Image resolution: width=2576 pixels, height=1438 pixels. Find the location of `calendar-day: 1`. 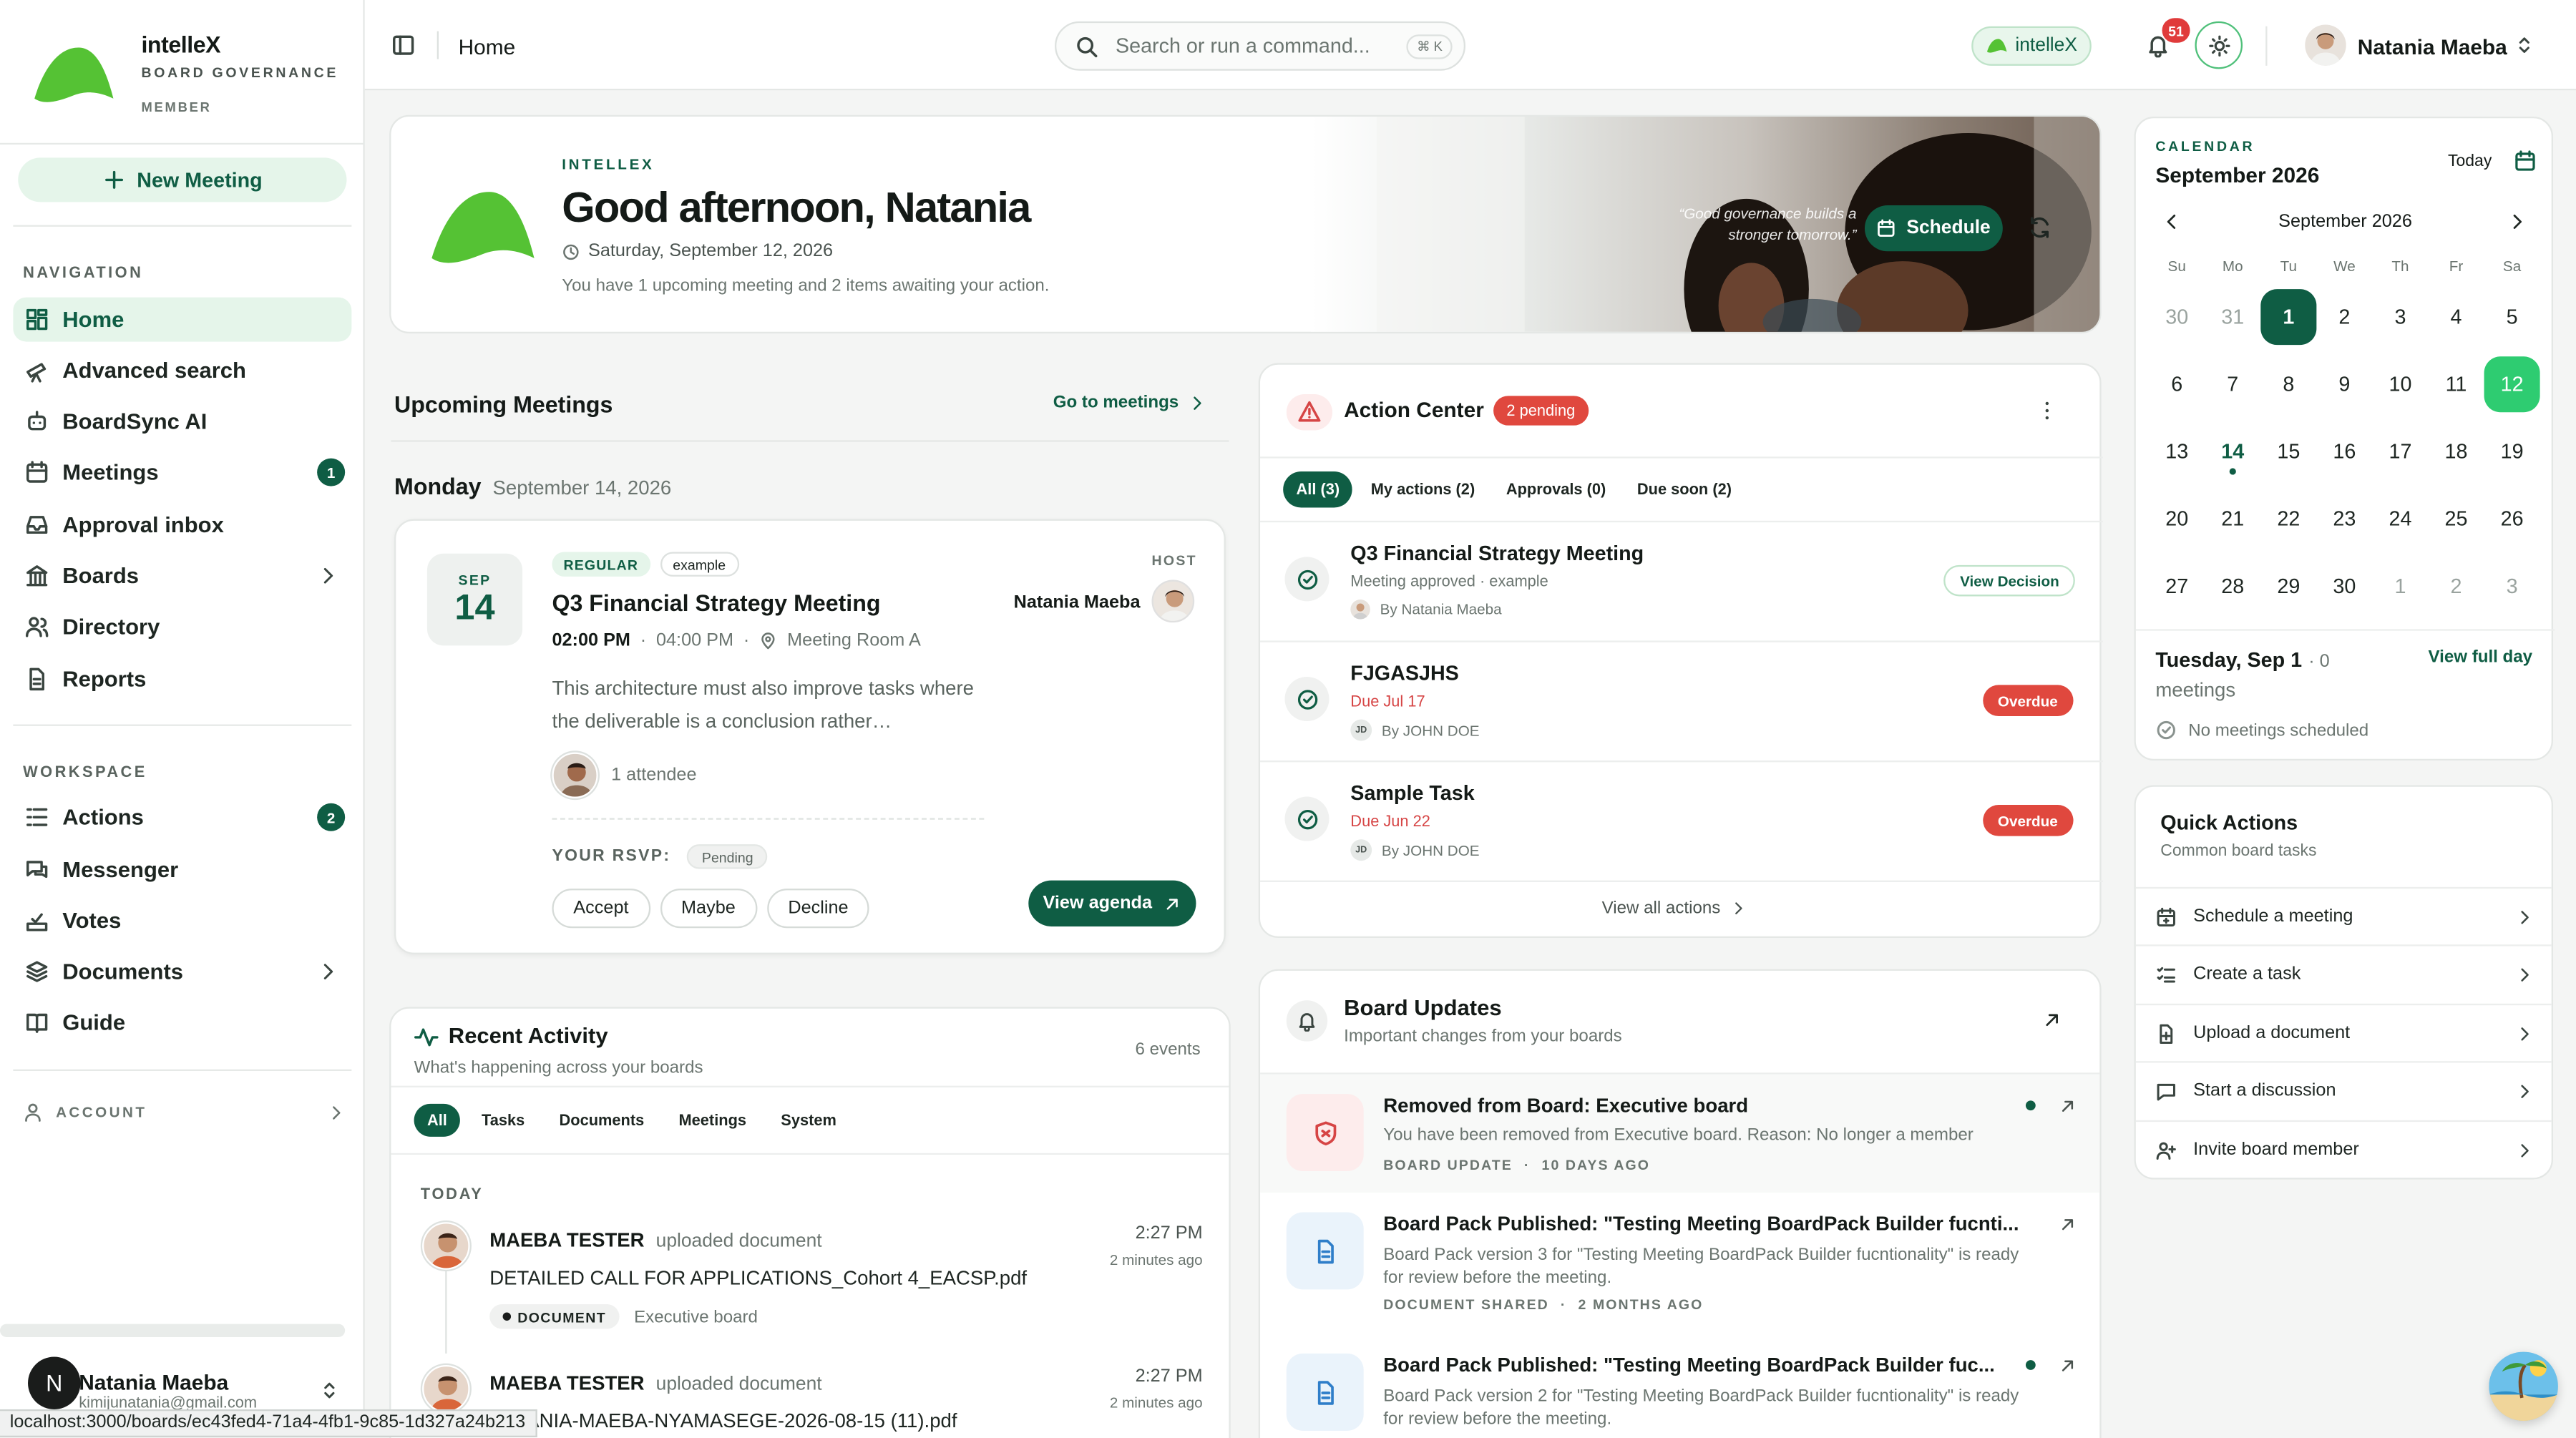

calendar-day: 1 is located at coordinates (2400, 587).